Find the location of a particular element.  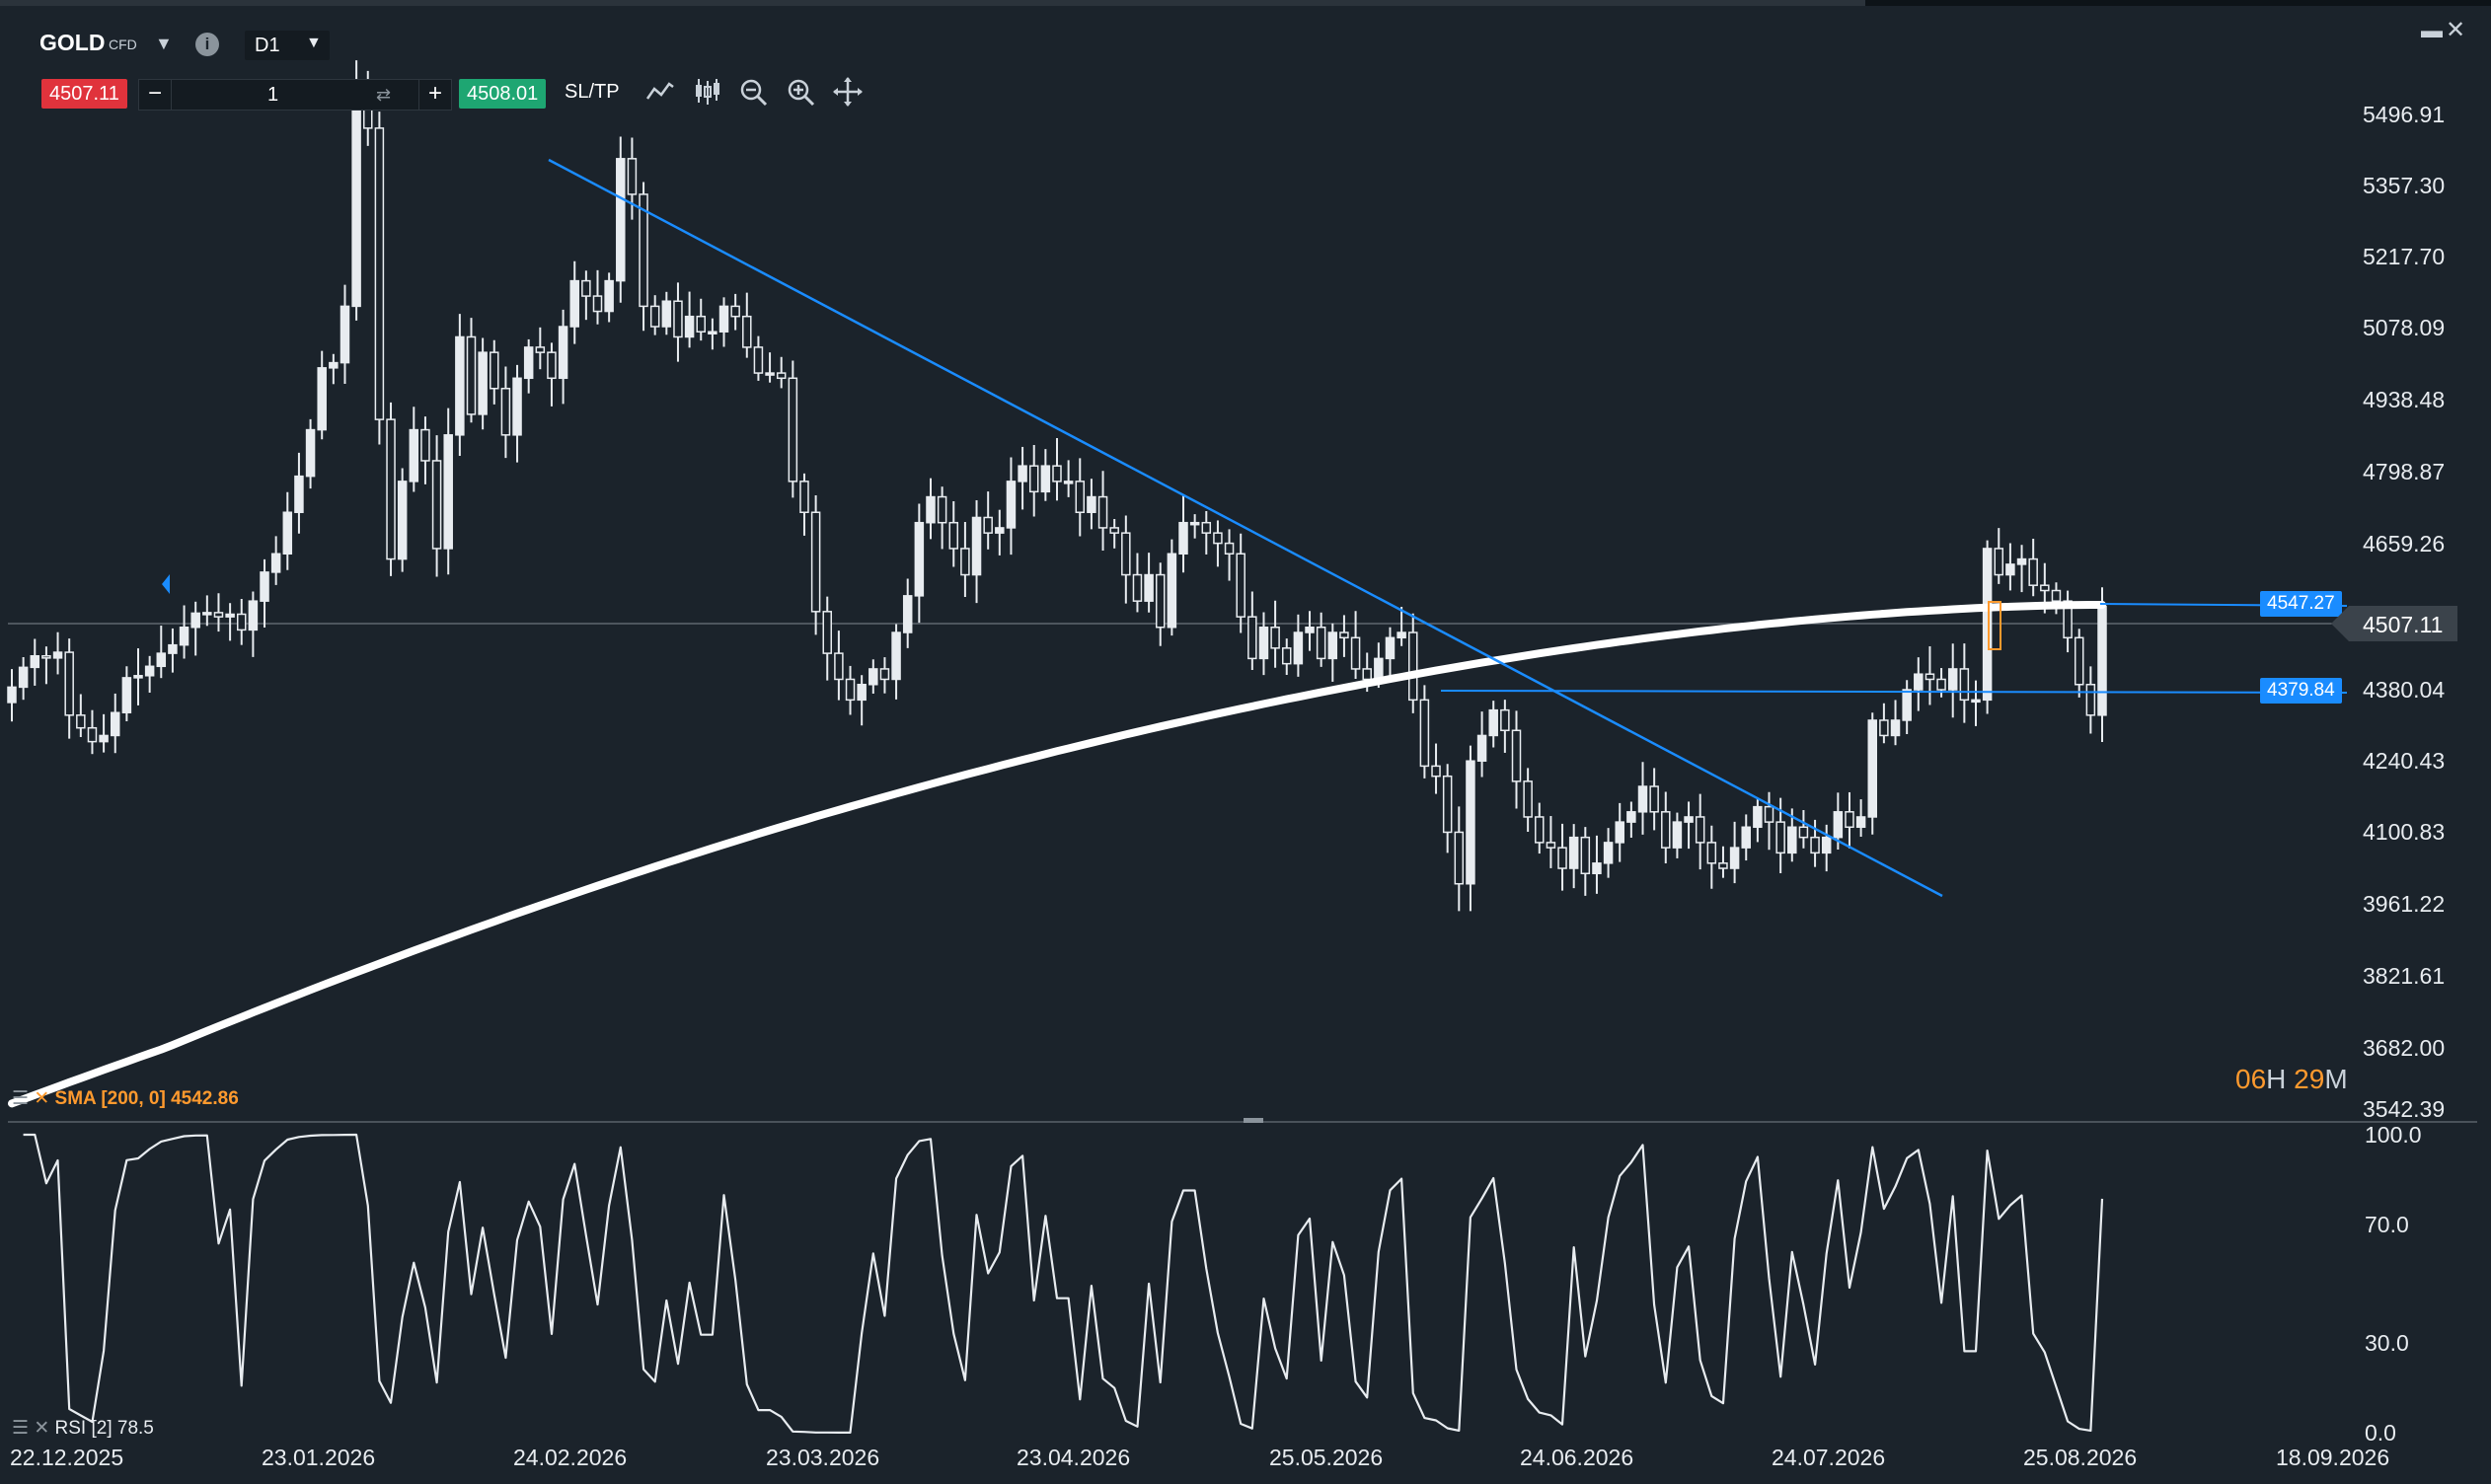

minimize-icon: ▬ is located at coordinates (2432, 30).